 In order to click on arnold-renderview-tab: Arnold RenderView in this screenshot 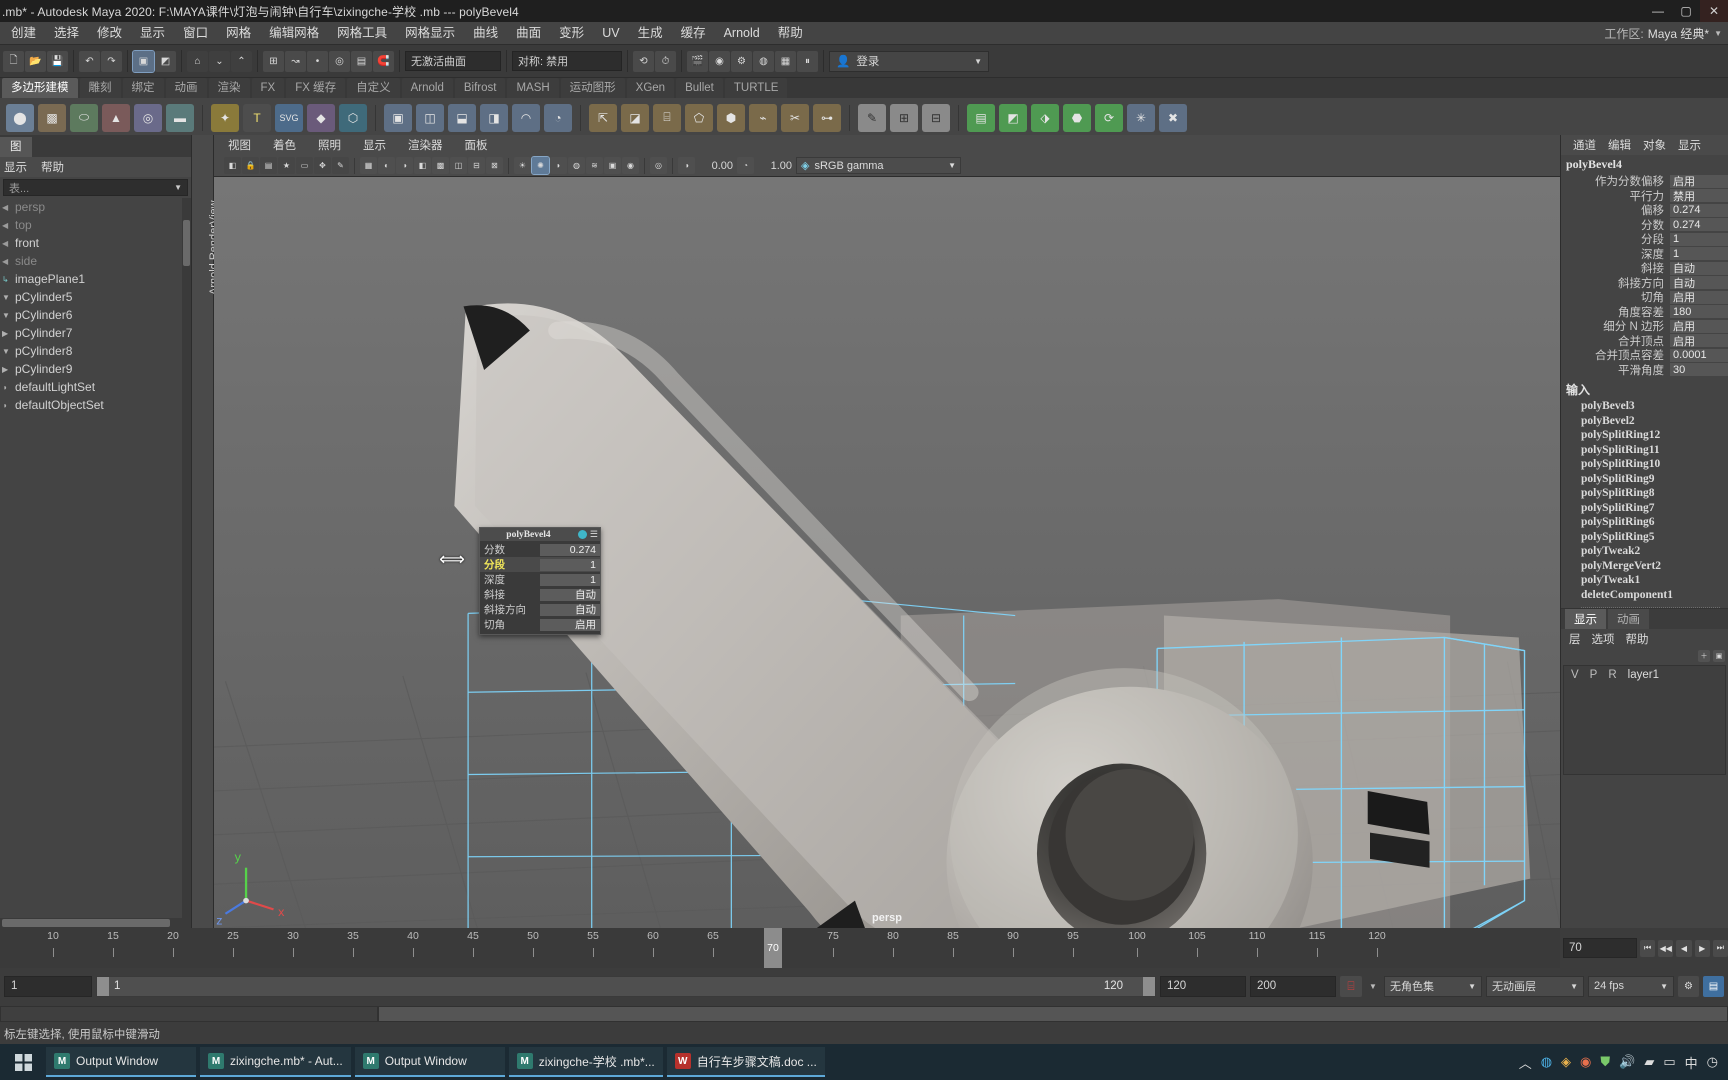, I will do `click(206, 531)`.